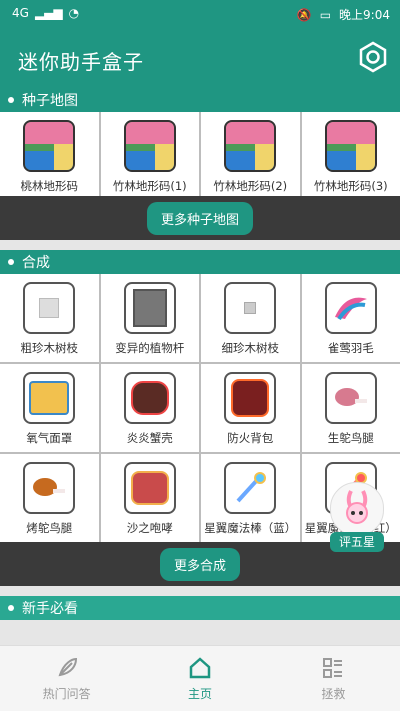 The height and width of the screenshot is (711, 400). Describe the element at coordinates (200, 262) in the screenshot. I see `section-craft: 合成` at that location.